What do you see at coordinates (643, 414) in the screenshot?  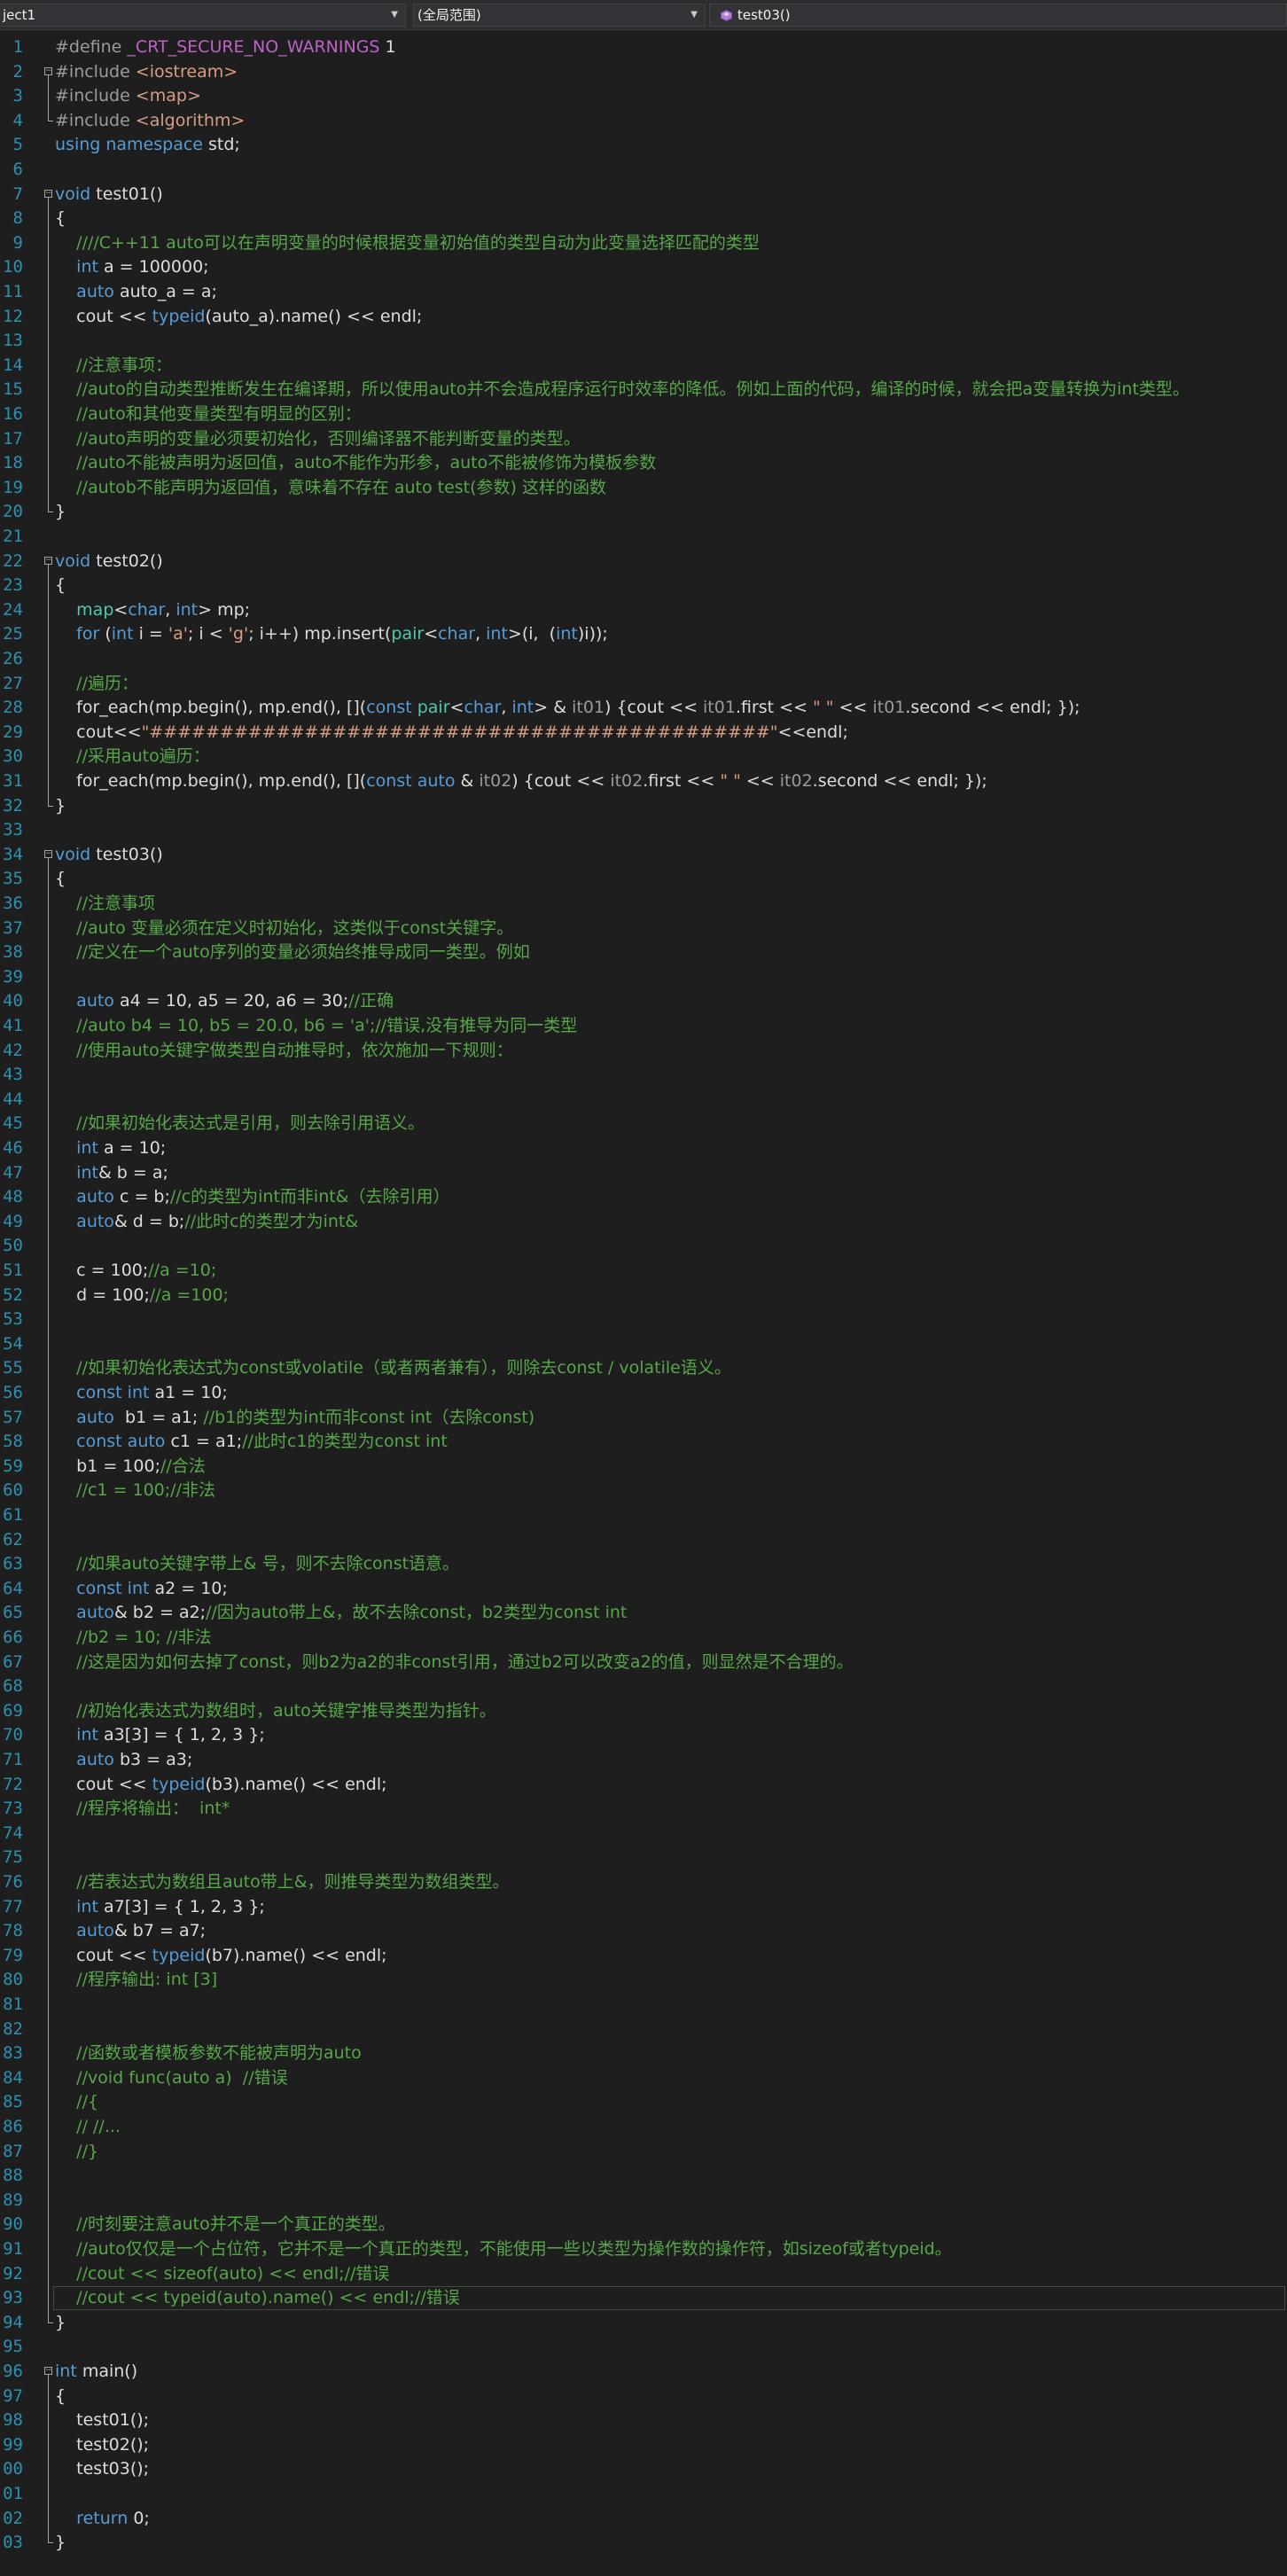 I see `code-line: 16 //auto和其他变量类型有明显的区别：` at bounding box center [643, 414].